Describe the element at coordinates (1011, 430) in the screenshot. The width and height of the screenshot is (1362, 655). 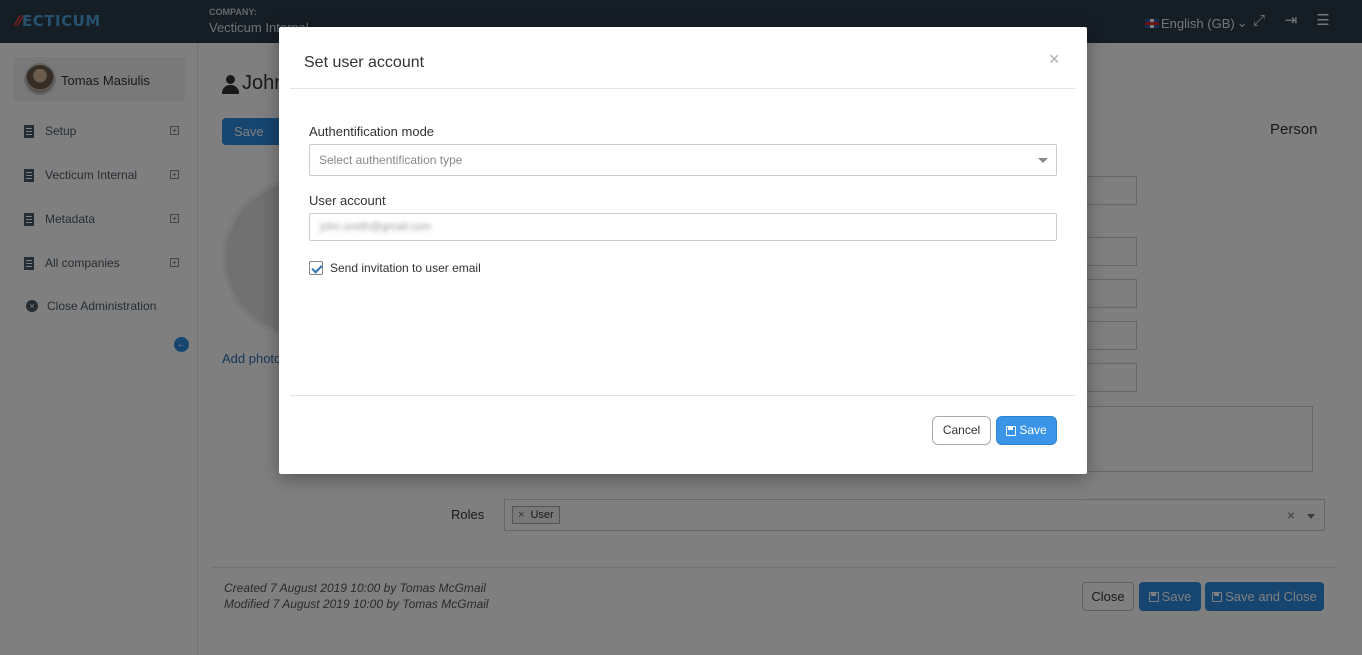
I see `save-icon` at that location.